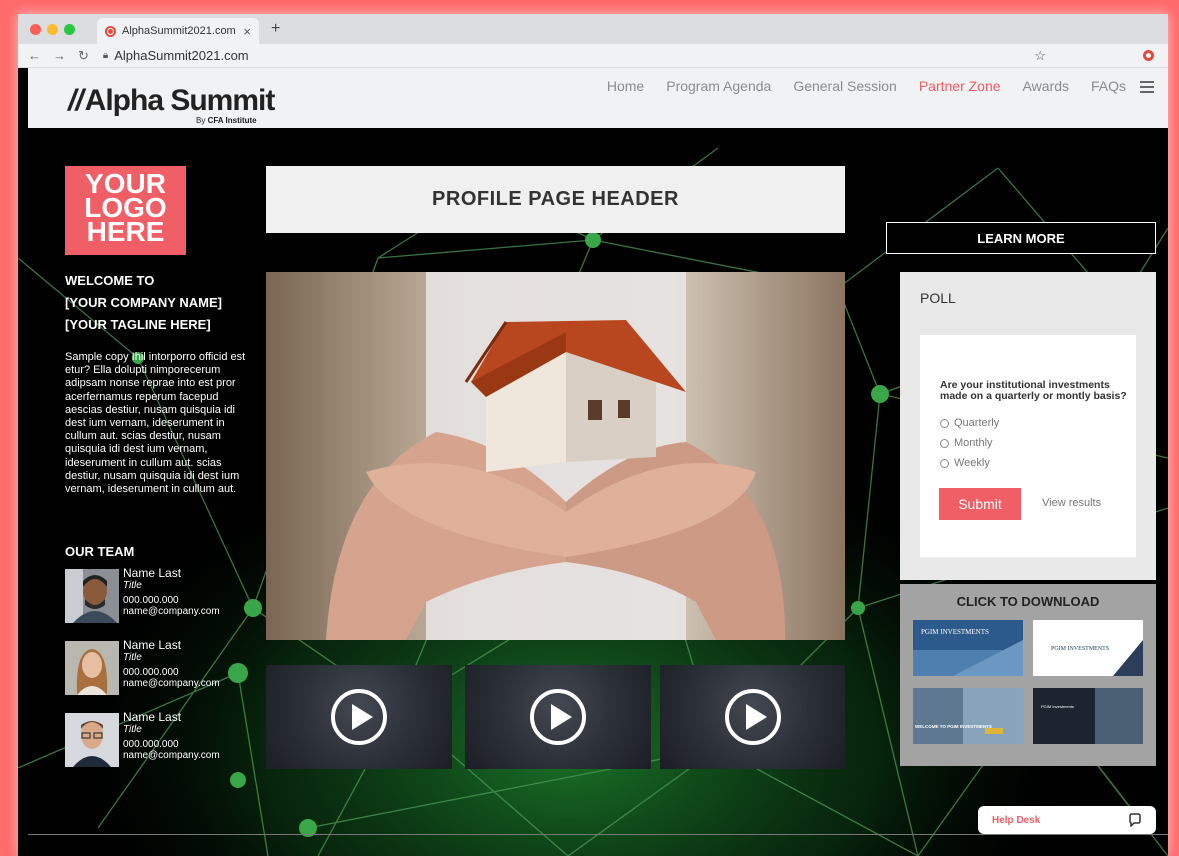 This screenshot has width=1179, height=856. I want to click on nav-faqs: FAQs, so click(1108, 86).